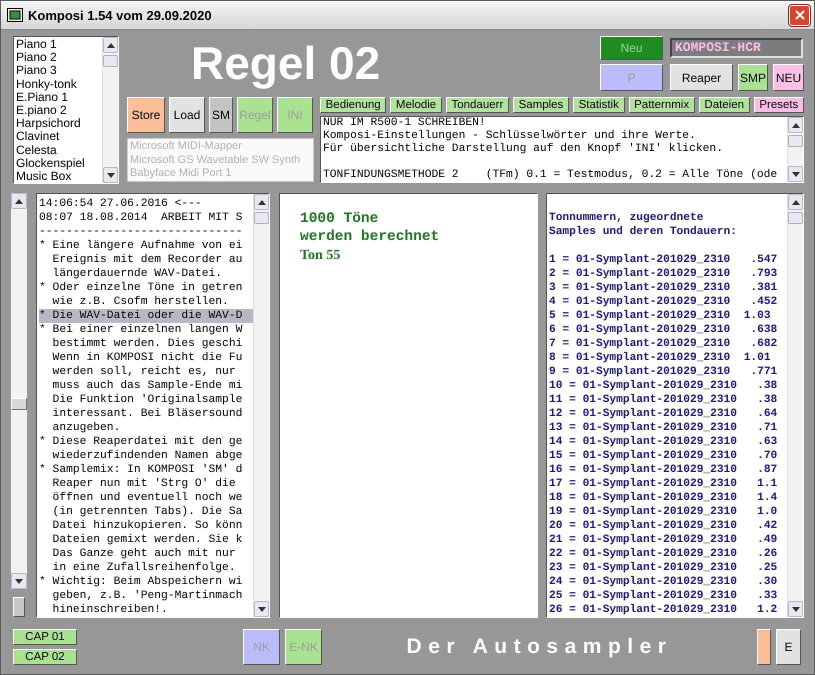 This screenshot has height=675, width=815. What do you see at coordinates (146, 484) in the screenshot?
I see `log-line: Reaper nun mit 'Strg O' die` at bounding box center [146, 484].